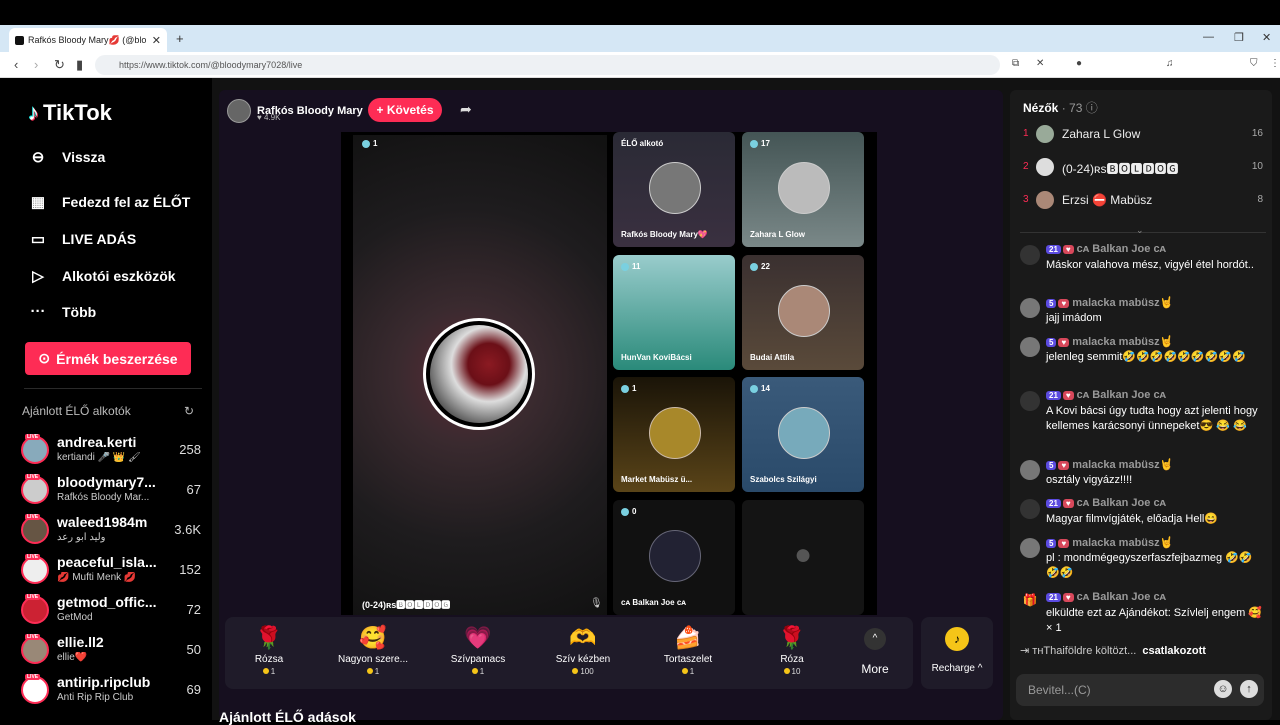 This screenshot has width=1280, height=725. What do you see at coordinates (269, 653) in the screenshot?
I see `gift-item: 🌹 Rózsa 1` at bounding box center [269, 653].